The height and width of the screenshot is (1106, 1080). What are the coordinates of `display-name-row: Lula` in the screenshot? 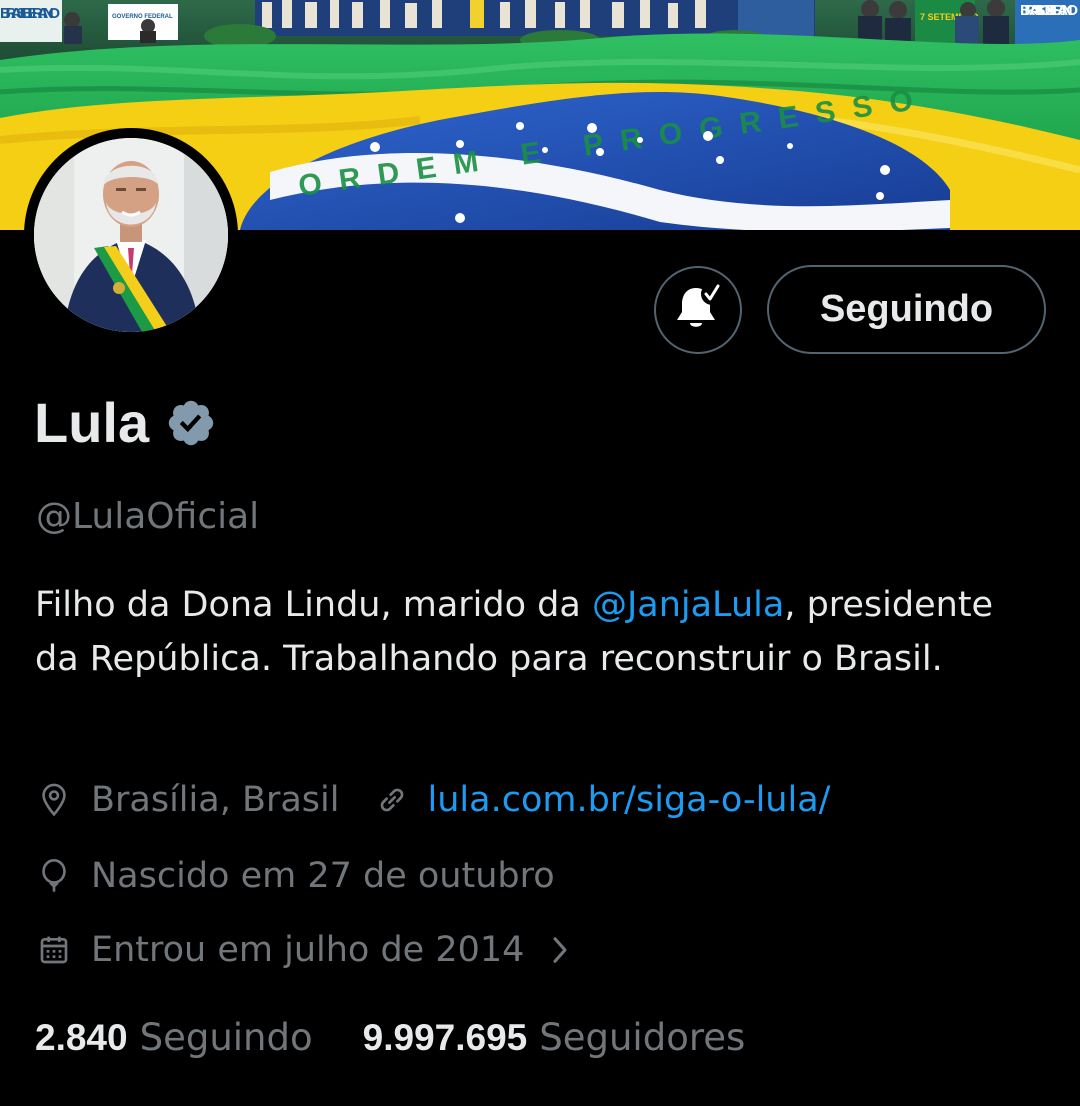 It's located at (125, 422).